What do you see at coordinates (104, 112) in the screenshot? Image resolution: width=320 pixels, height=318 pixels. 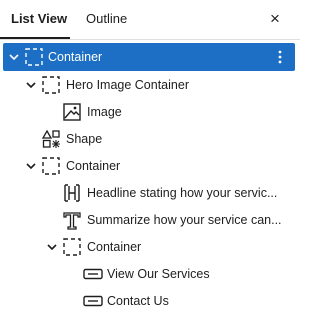 I see `tree-item-label: Image` at bounding box center [104, 112].